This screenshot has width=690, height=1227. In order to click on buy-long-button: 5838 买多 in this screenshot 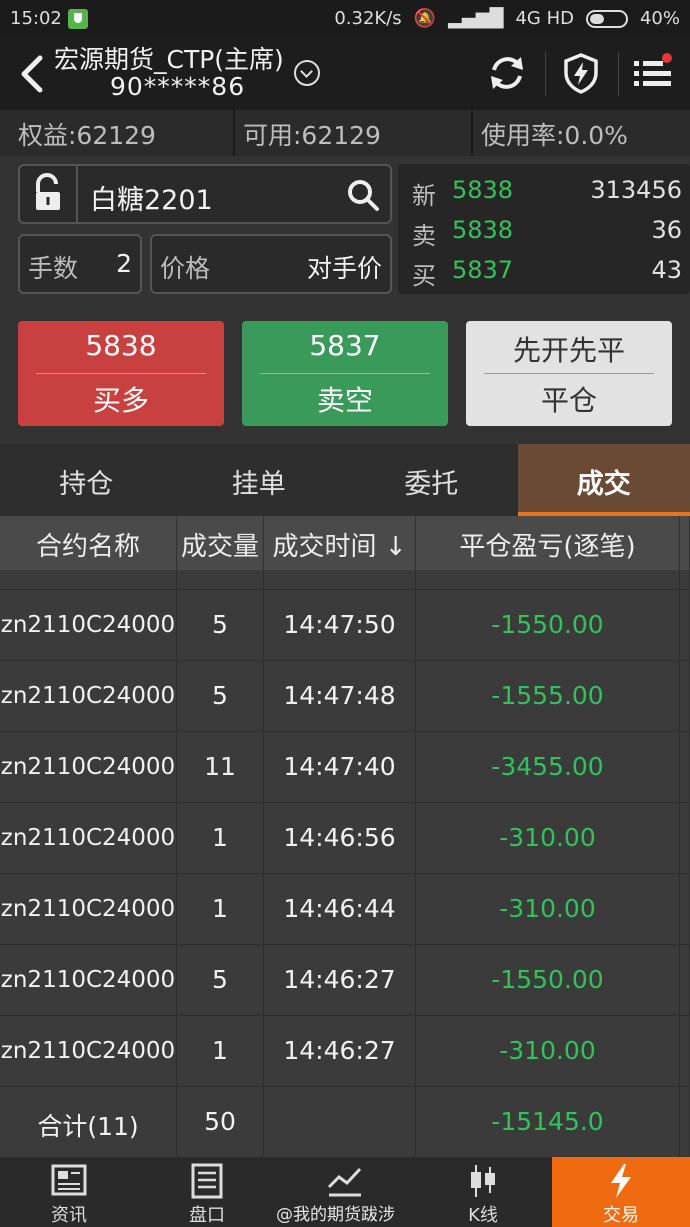, I will do `click(121, 373)`.